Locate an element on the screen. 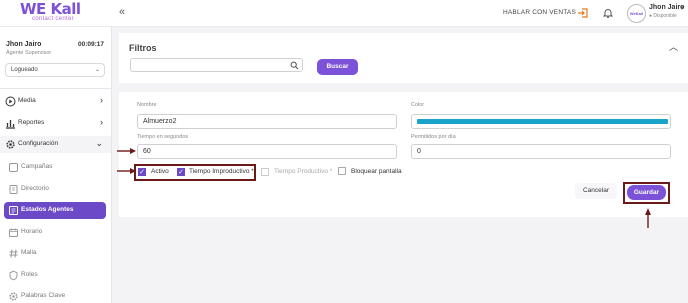 The height and width of the screenshot is (303, 688). sidebar-item-label: Estados Agentes is located at coordinates (47, 209).